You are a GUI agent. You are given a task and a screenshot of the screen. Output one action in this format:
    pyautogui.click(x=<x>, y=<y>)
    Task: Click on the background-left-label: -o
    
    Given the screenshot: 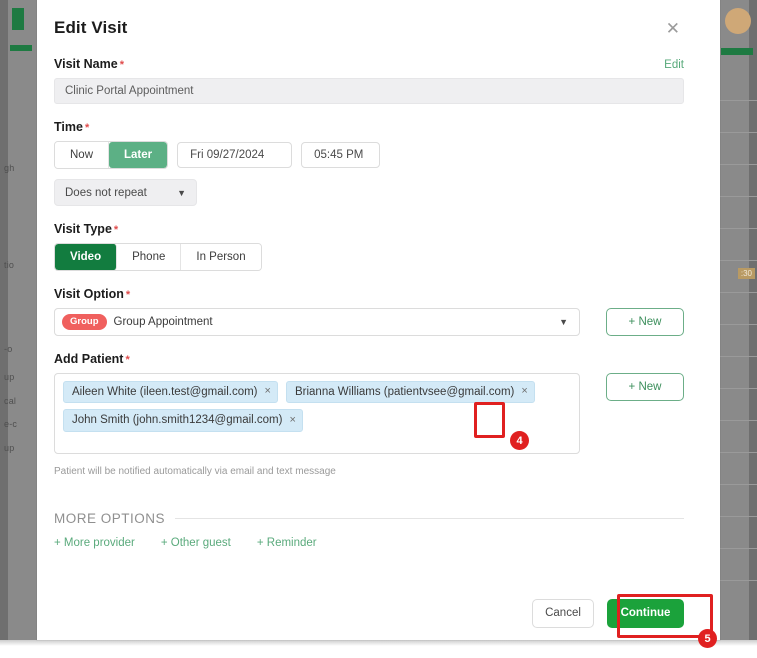 What is the action you would take?
    pyautogui.click(x=8, y=349)
    